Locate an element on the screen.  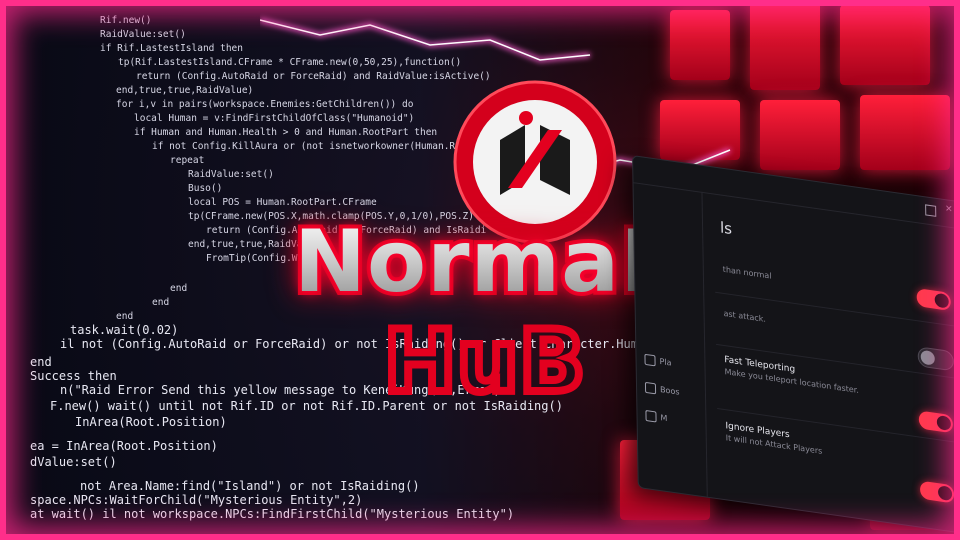
code-line: dValue:set() is located at coordinates (73, 462).